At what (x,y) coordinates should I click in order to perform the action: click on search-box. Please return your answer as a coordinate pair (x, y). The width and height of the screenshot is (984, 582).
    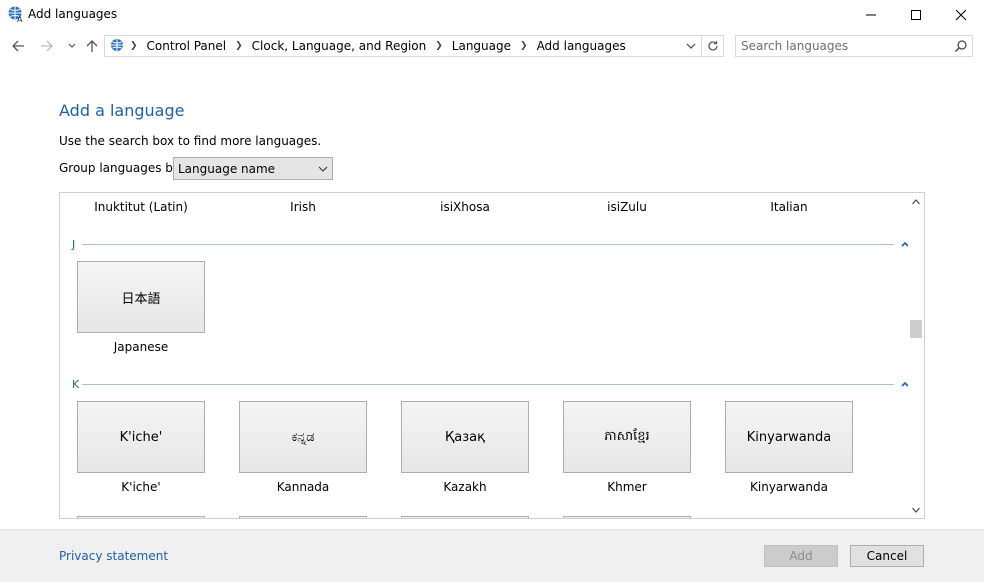
    Looking at the image, I should click on (854, 46).